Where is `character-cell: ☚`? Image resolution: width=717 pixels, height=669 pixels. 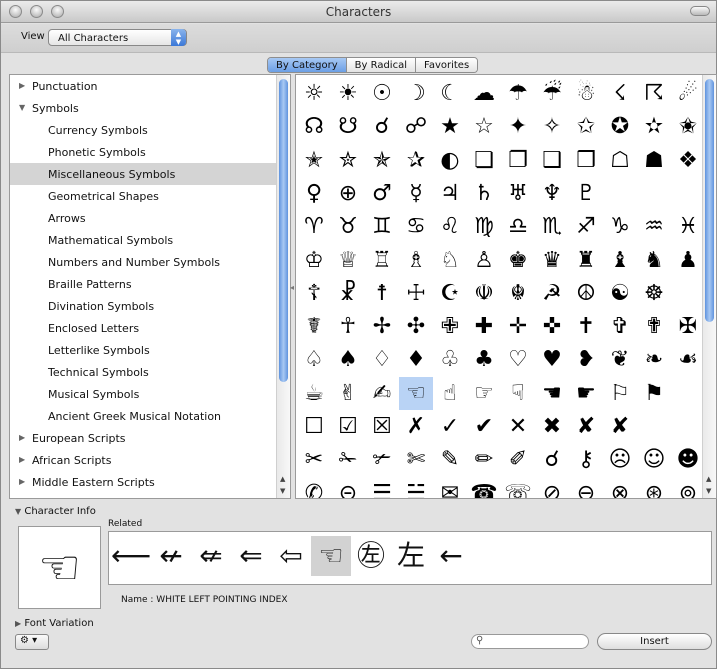 character-cell: ☚ is located at coordinates (552, 393).